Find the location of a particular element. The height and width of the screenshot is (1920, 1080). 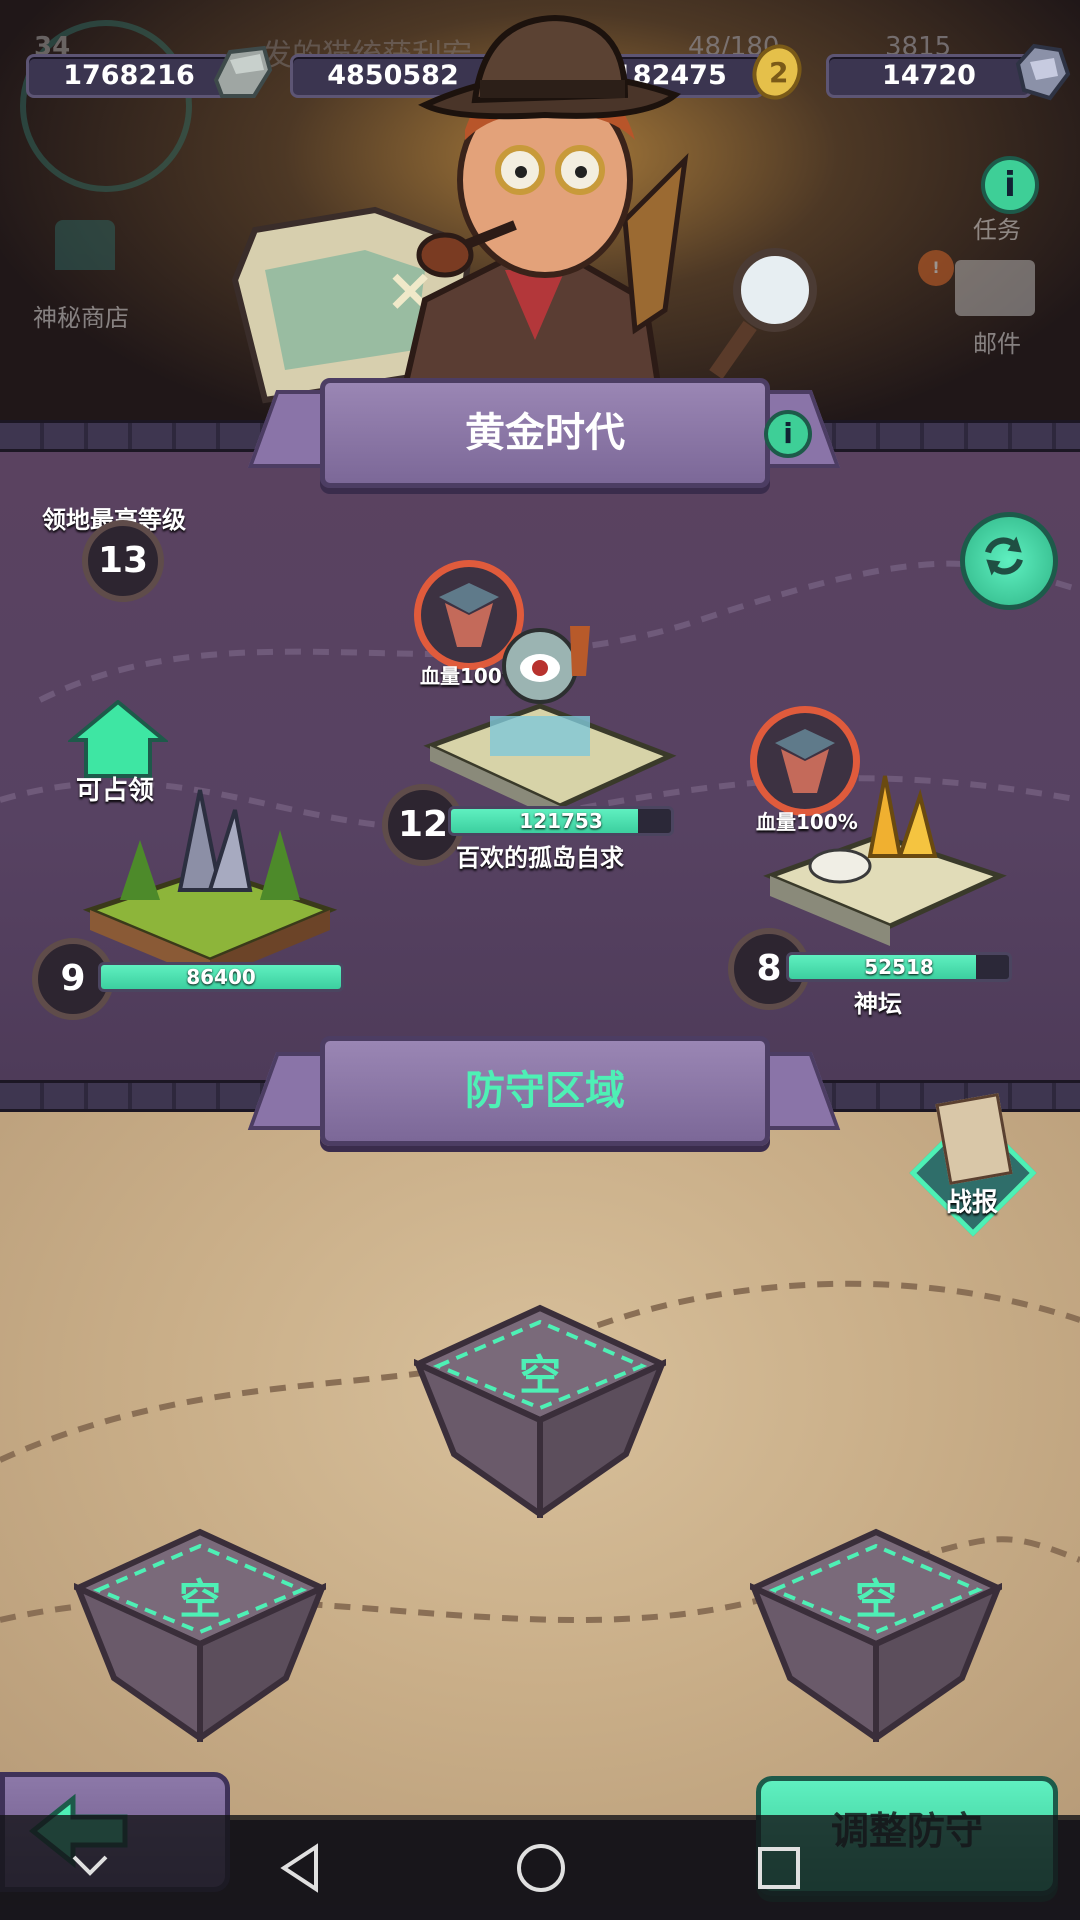

mail-button: 邮件 is located at coordinates (1000, 305).